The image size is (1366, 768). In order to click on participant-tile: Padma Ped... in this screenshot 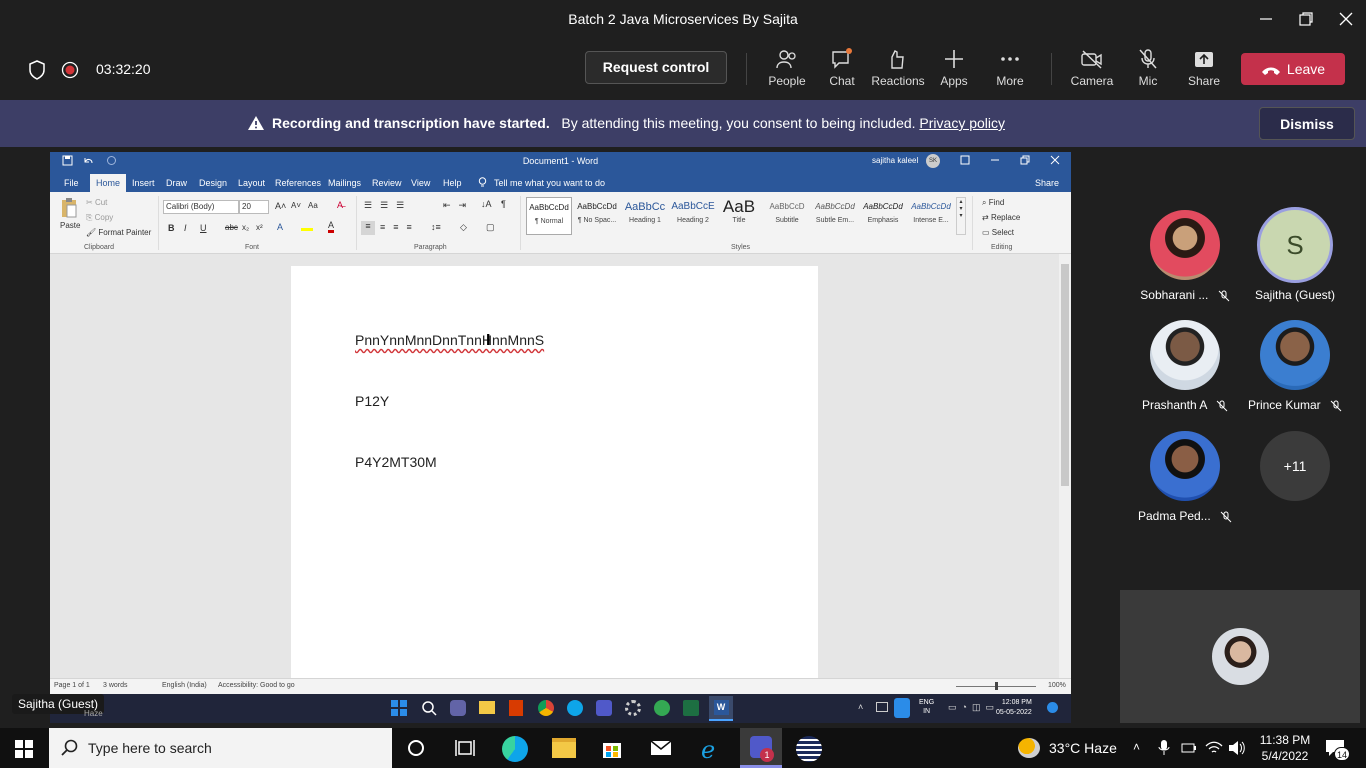, I will do `click(1185, 477)`.